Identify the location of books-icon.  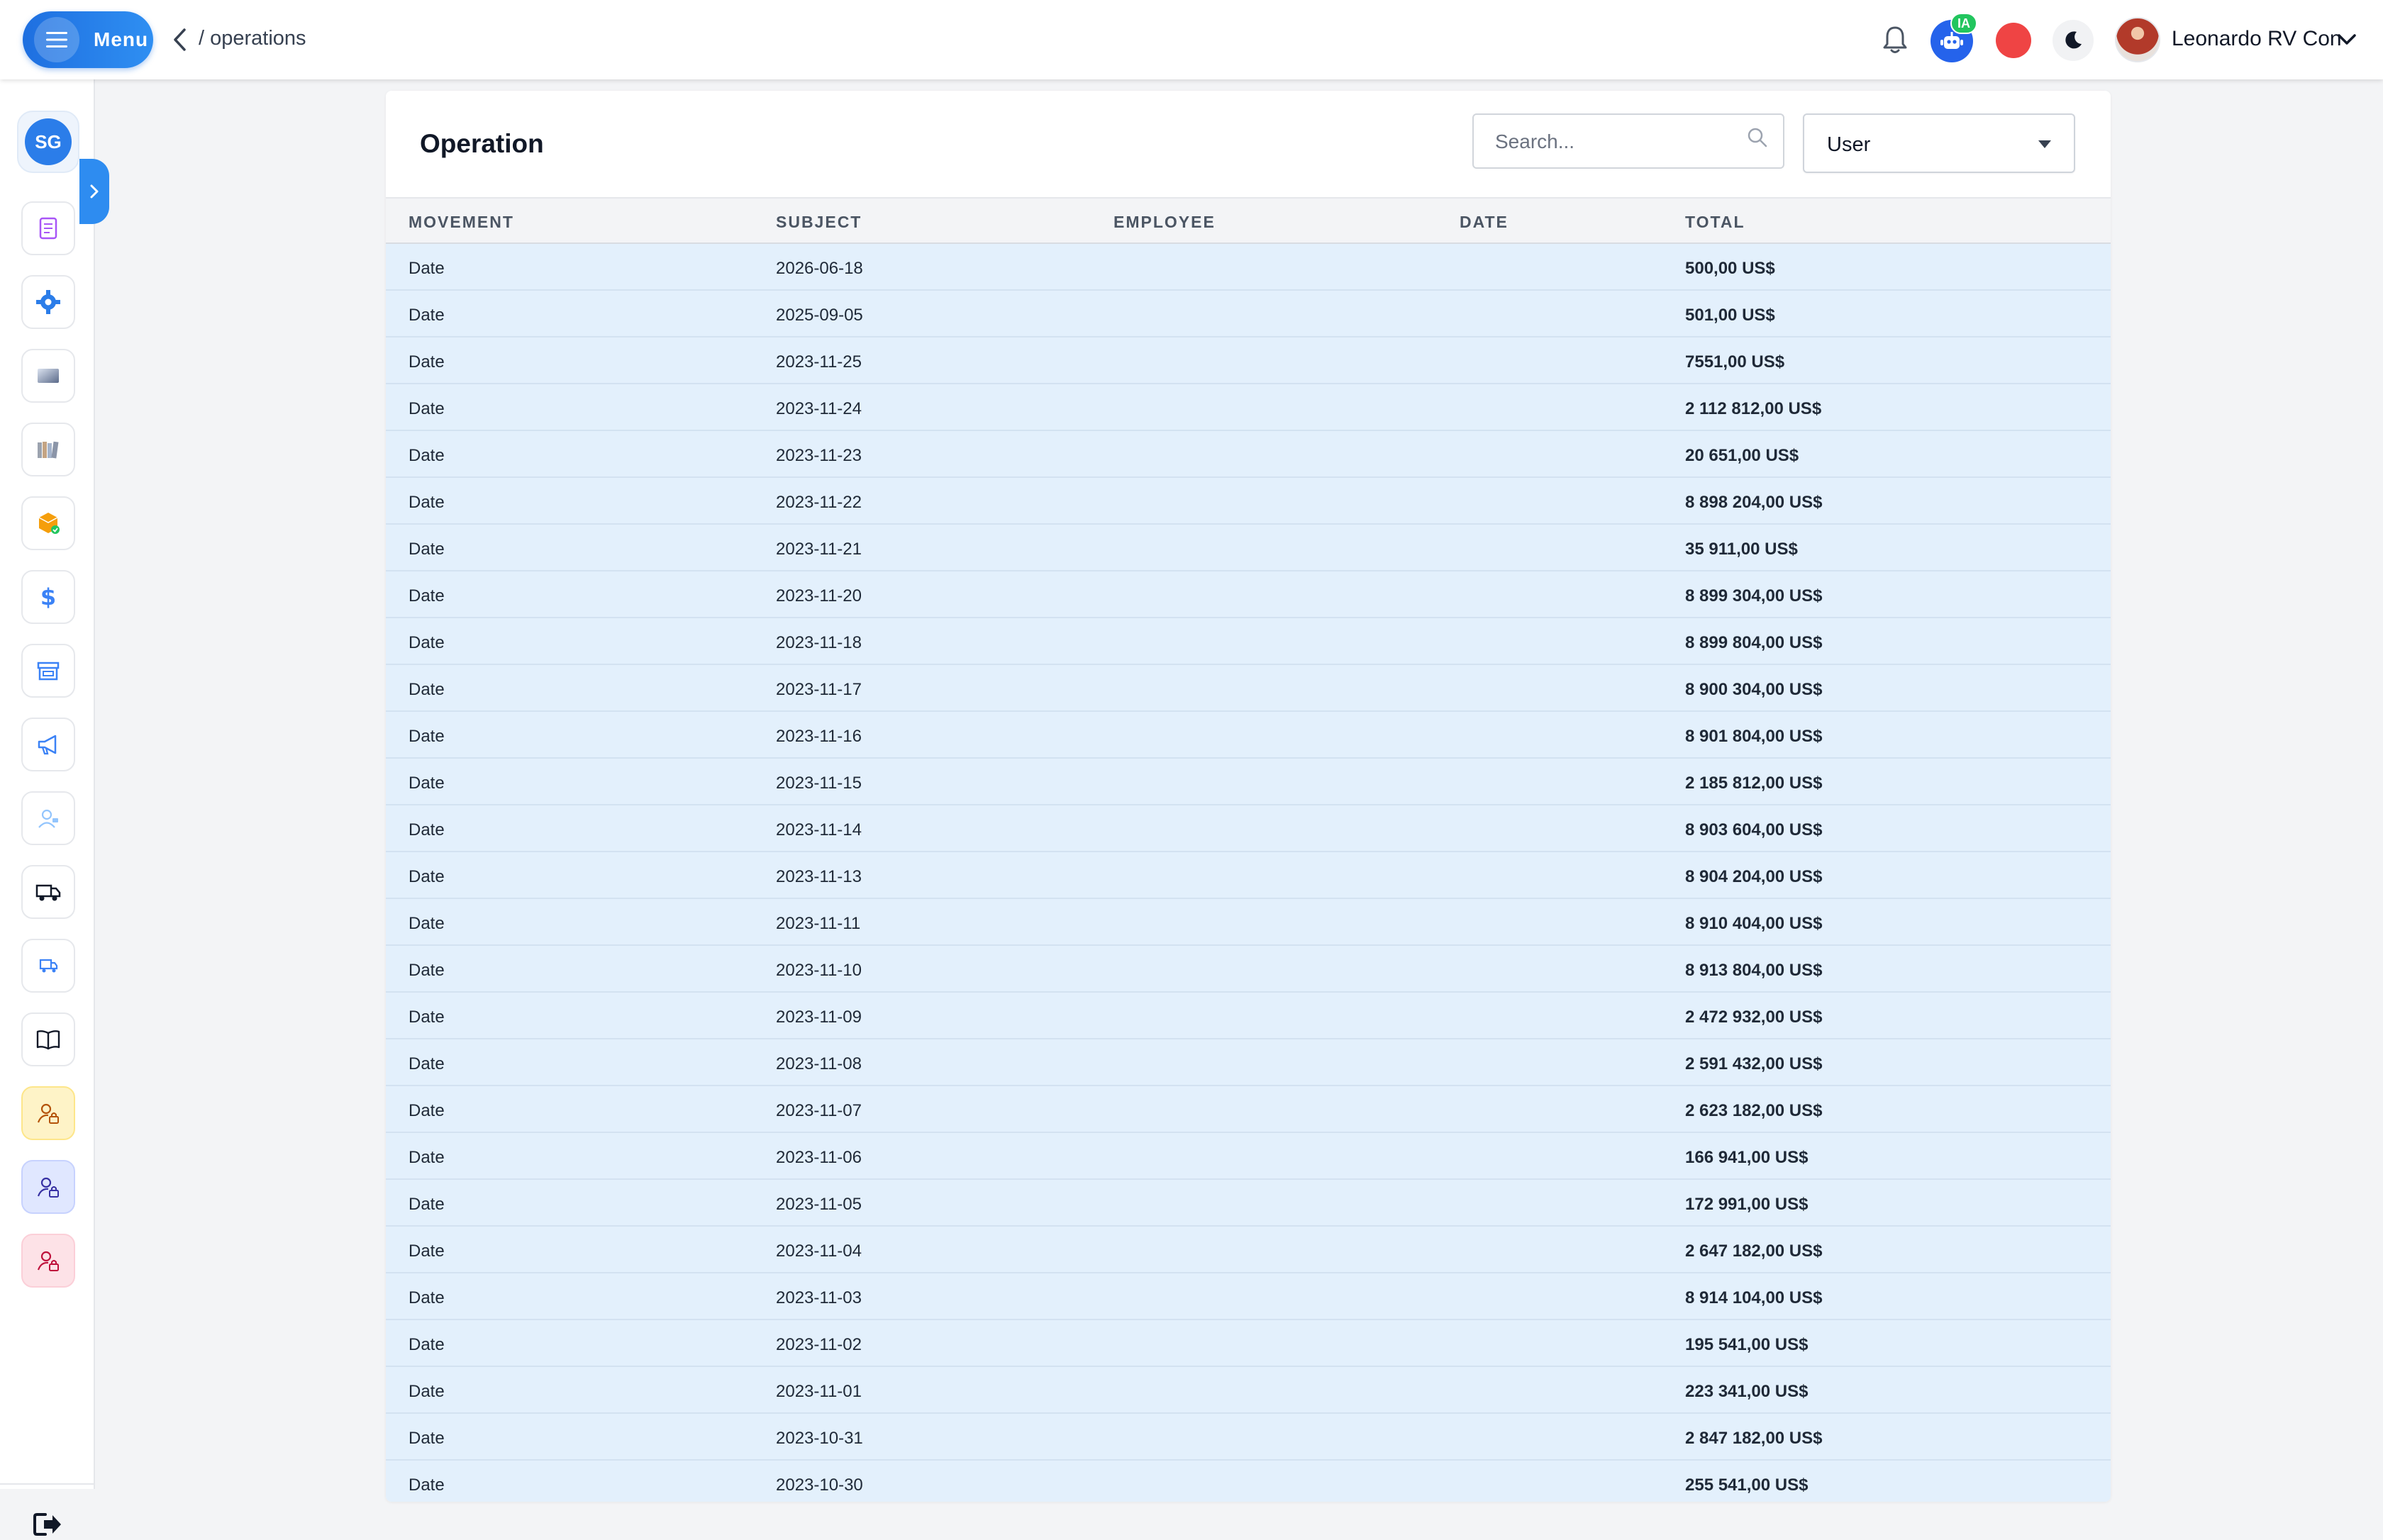
(48, 450).